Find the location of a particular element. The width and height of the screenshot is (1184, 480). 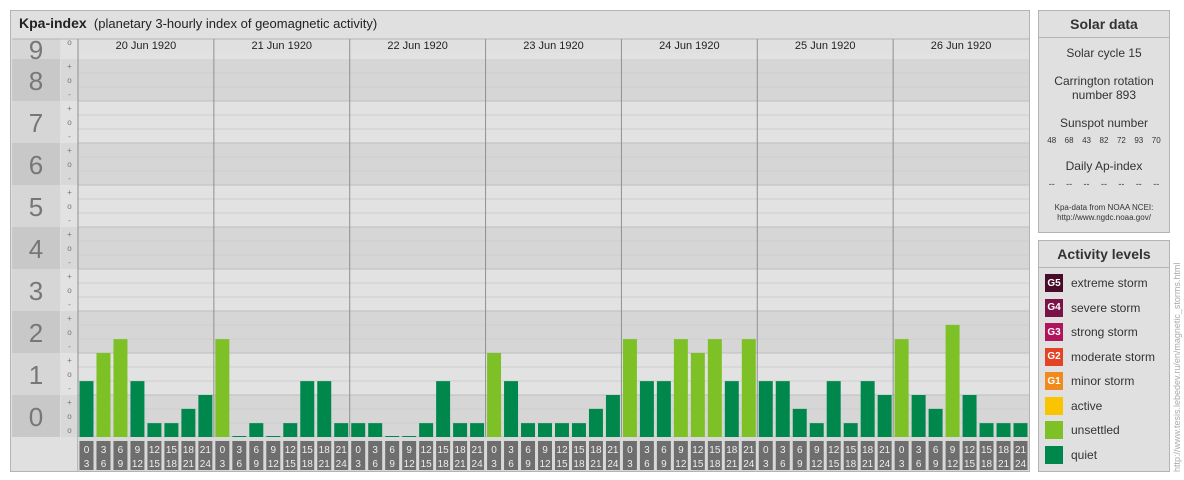

y-tick-label: 1 is located at coordinates (36, 375).